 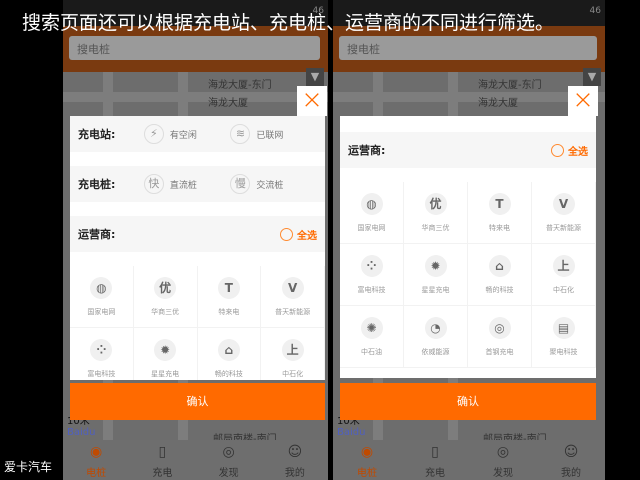 I want to click on operator-name: 中石油, so click(x=371, y=351).